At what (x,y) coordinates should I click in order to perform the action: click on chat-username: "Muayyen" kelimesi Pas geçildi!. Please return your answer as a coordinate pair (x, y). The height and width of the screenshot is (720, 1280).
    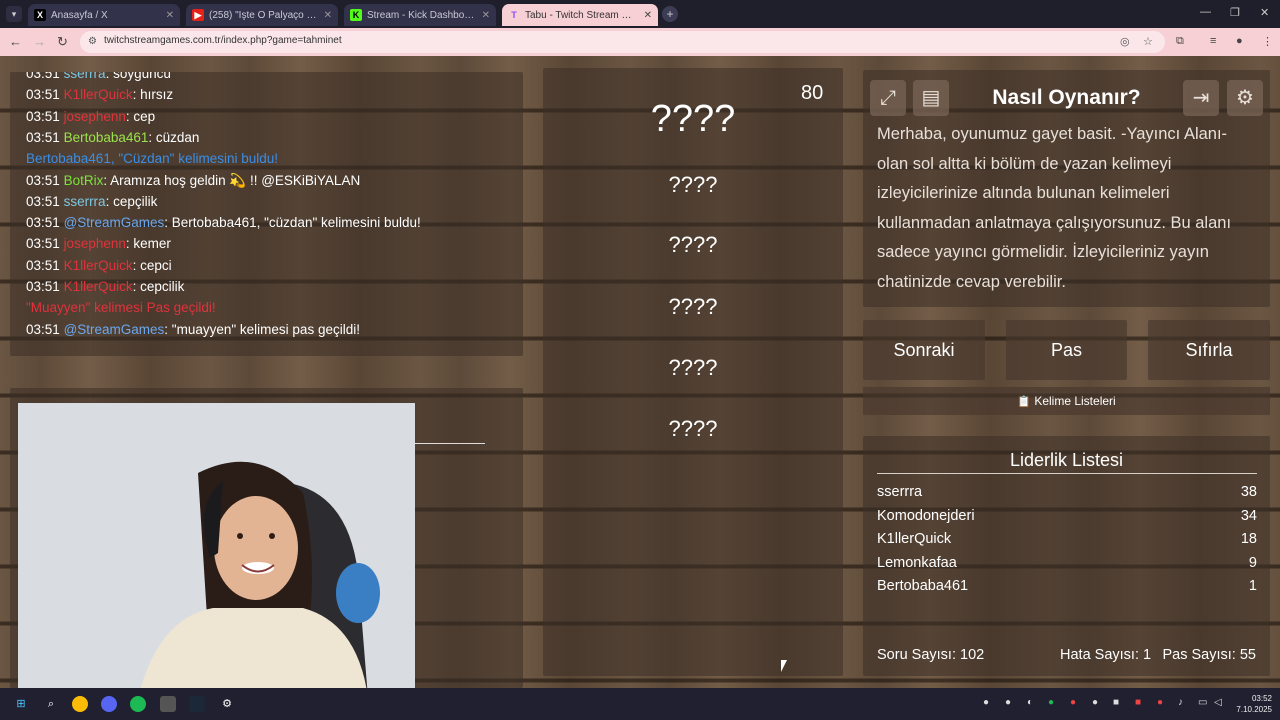
    Looking at the image, I should click on (121, 307).